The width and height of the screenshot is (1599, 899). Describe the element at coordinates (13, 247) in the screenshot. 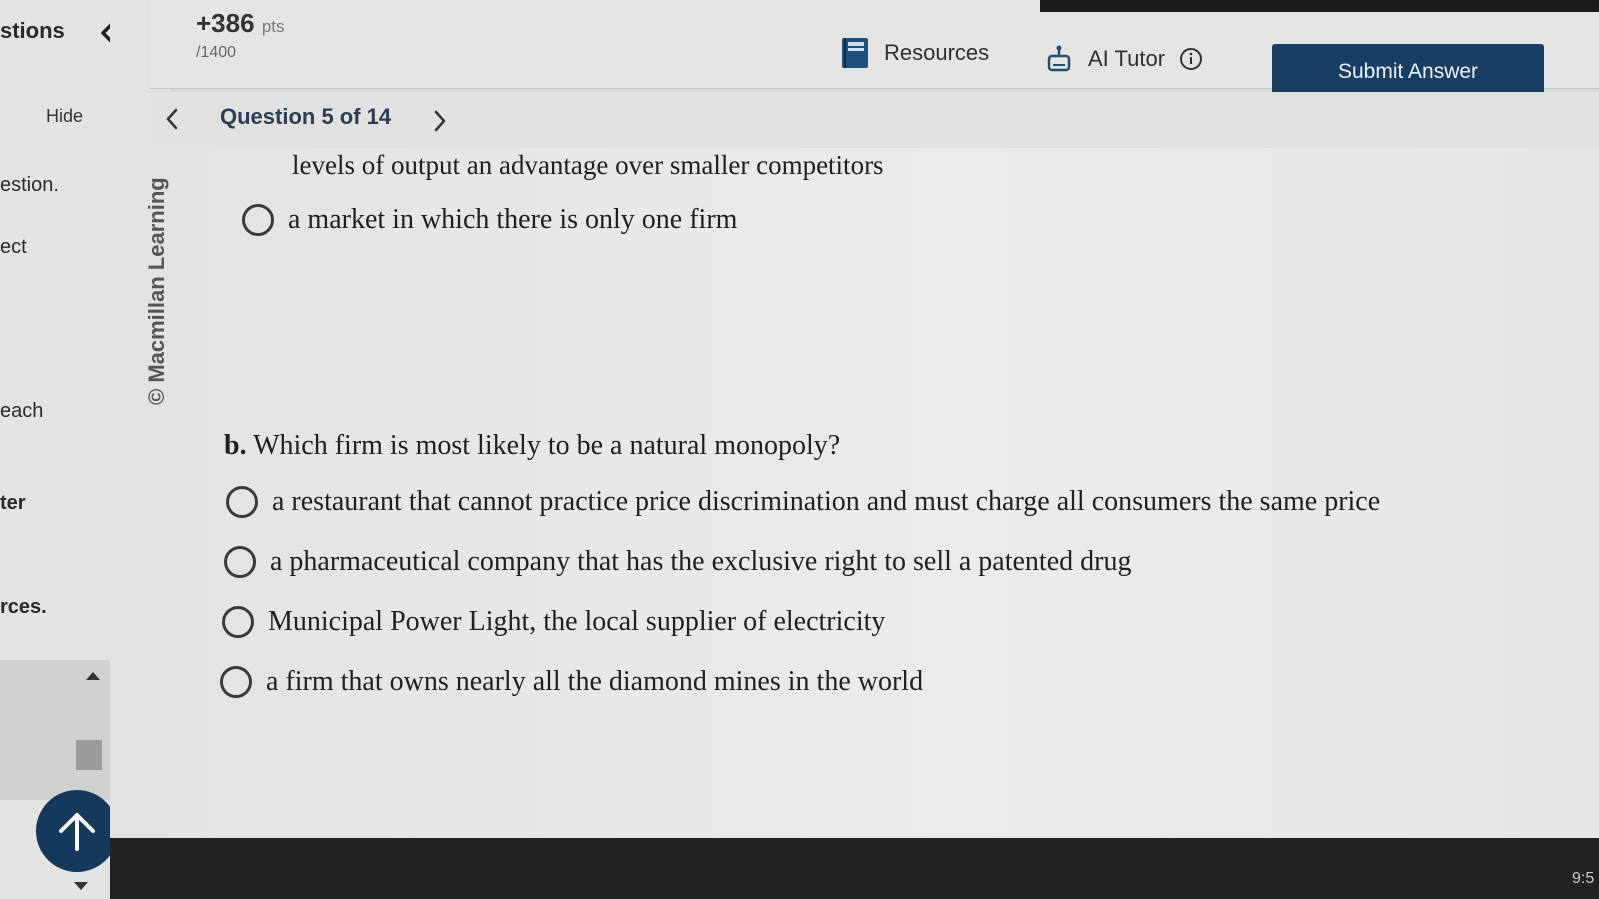

I see `sidebar-text-2: ect` at that location.